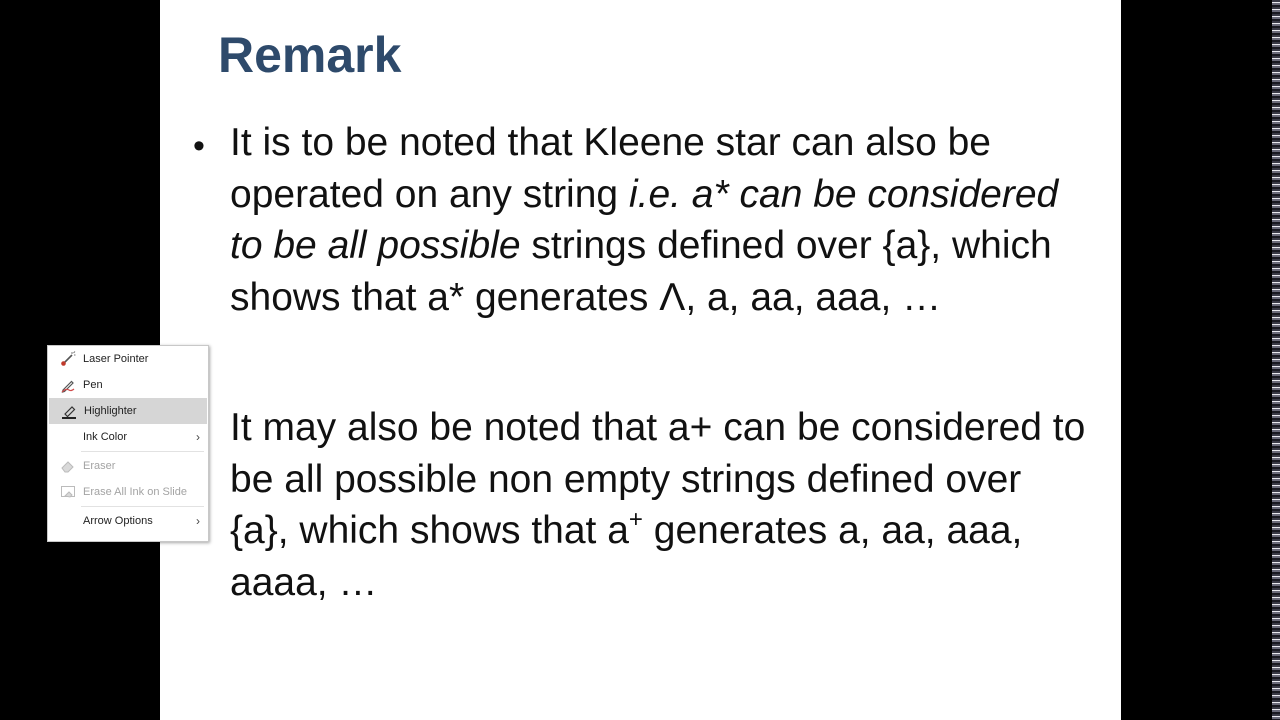 The width and height of the screenshot is (1280, 720). I want to click on menu-label-arrow-options: Arrow Options, so click(118, 521).